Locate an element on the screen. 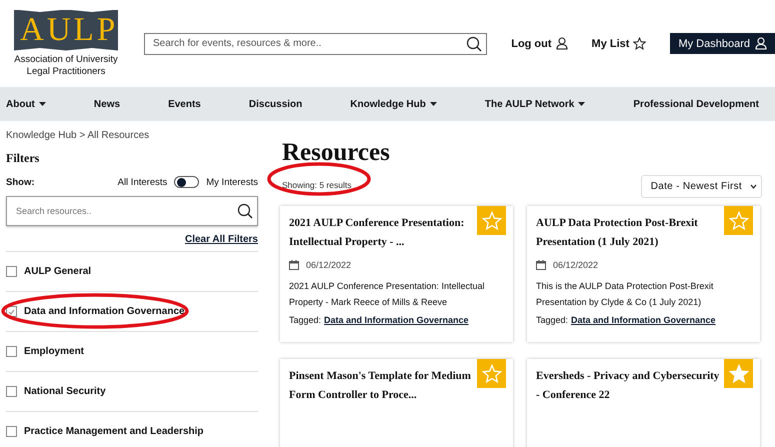 The height and width of the screenshot is (447, 775). my-list-link: My List is located at coordinates (619, 43).